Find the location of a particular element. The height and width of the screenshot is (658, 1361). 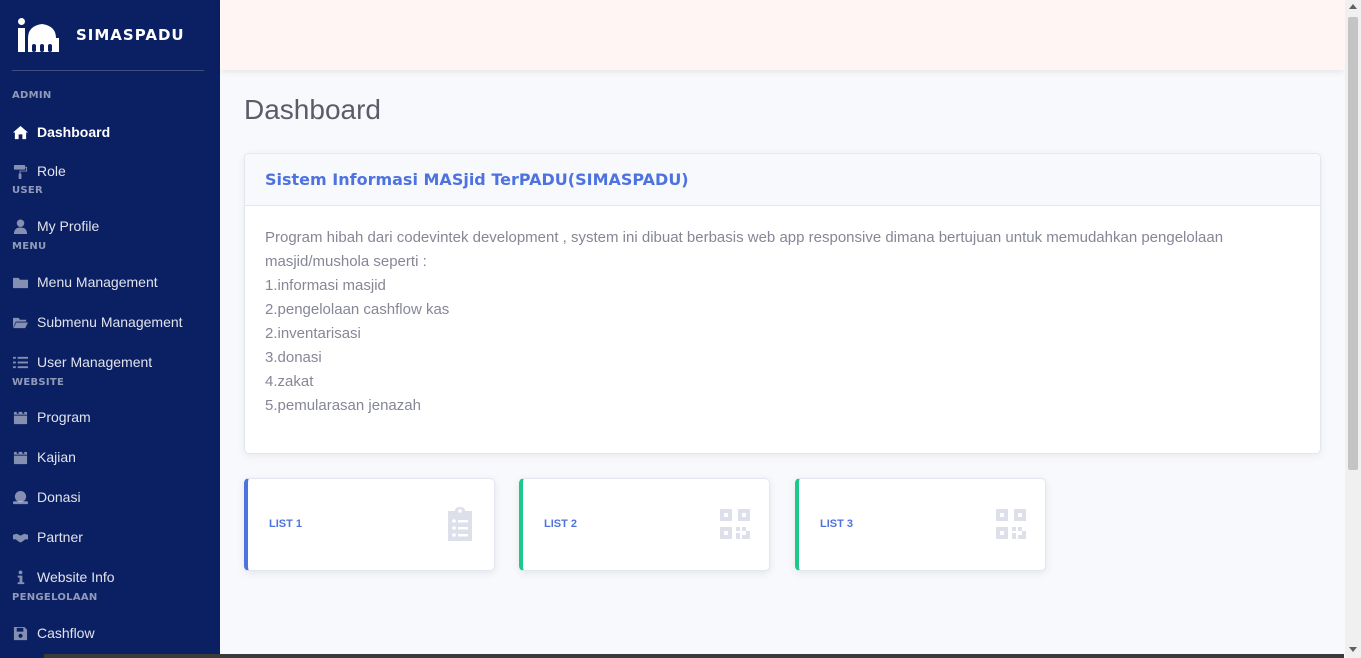

scroll-down-arrow-icon is located at coordinates (1353, 649).